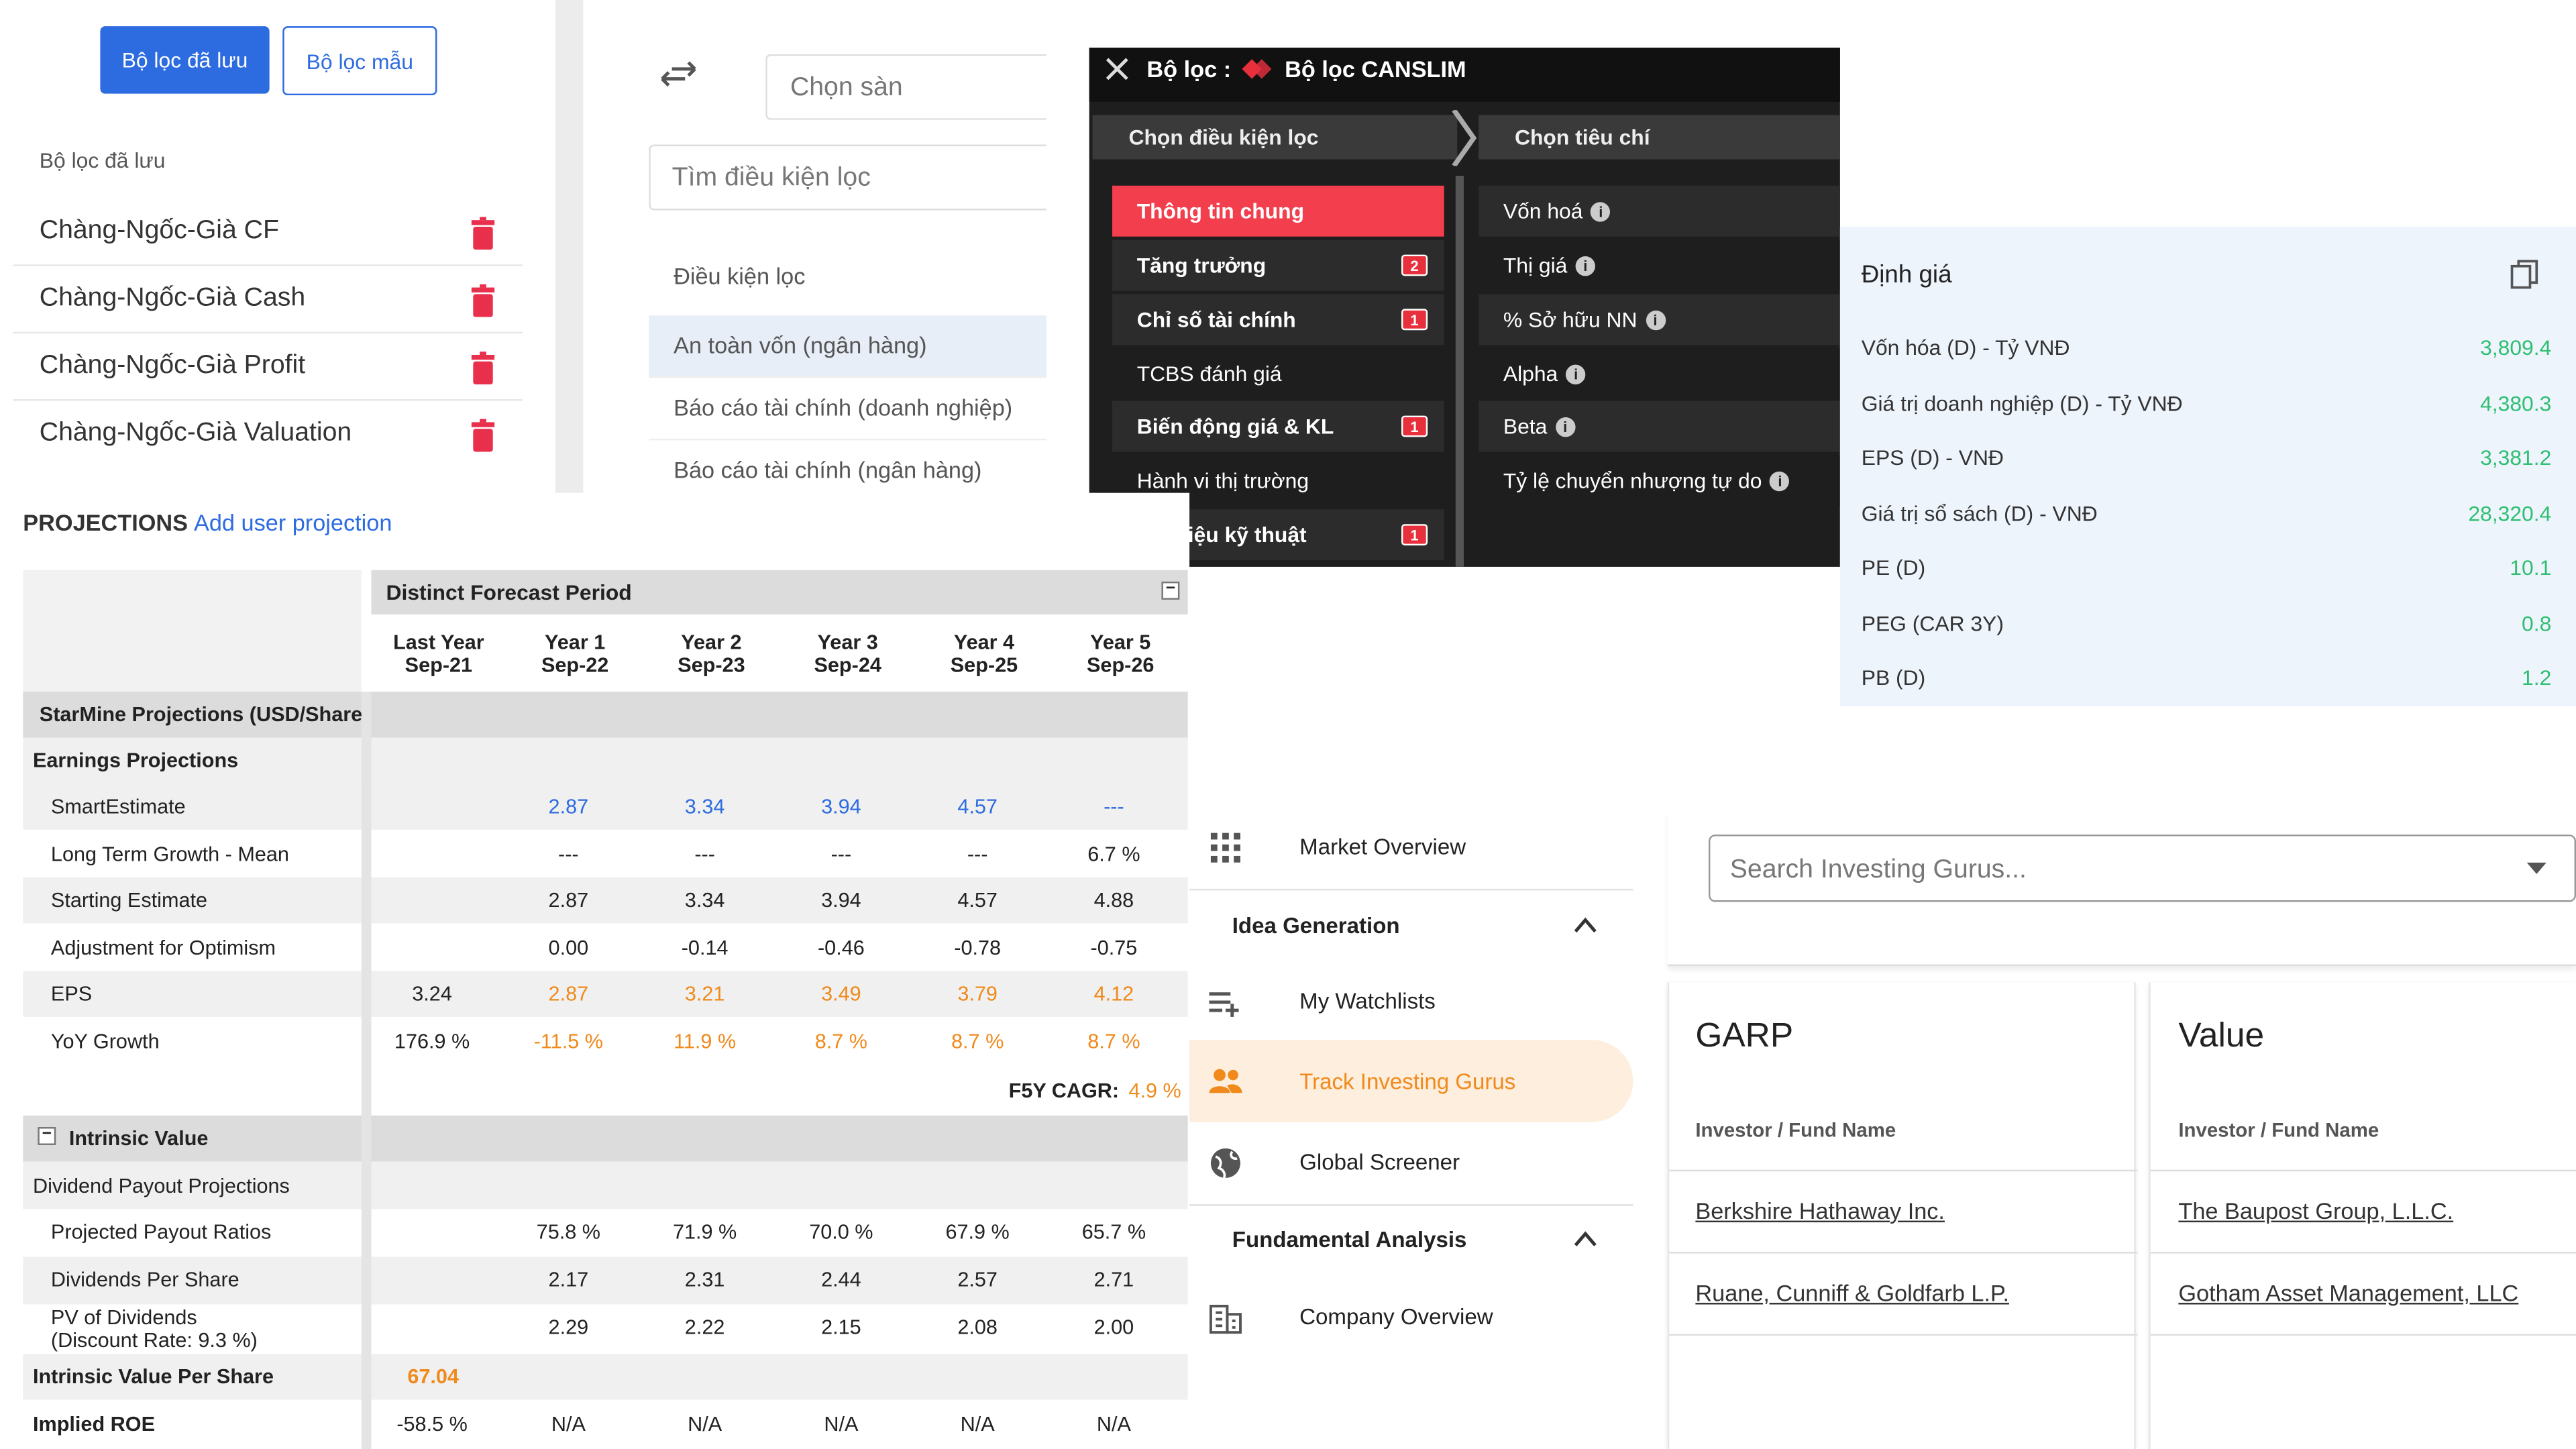 The image size is (2576, 1449). Describe the element at coordinates (1396, 1317) in the screenshot. I see `nav-label: Company Overview` at that location.